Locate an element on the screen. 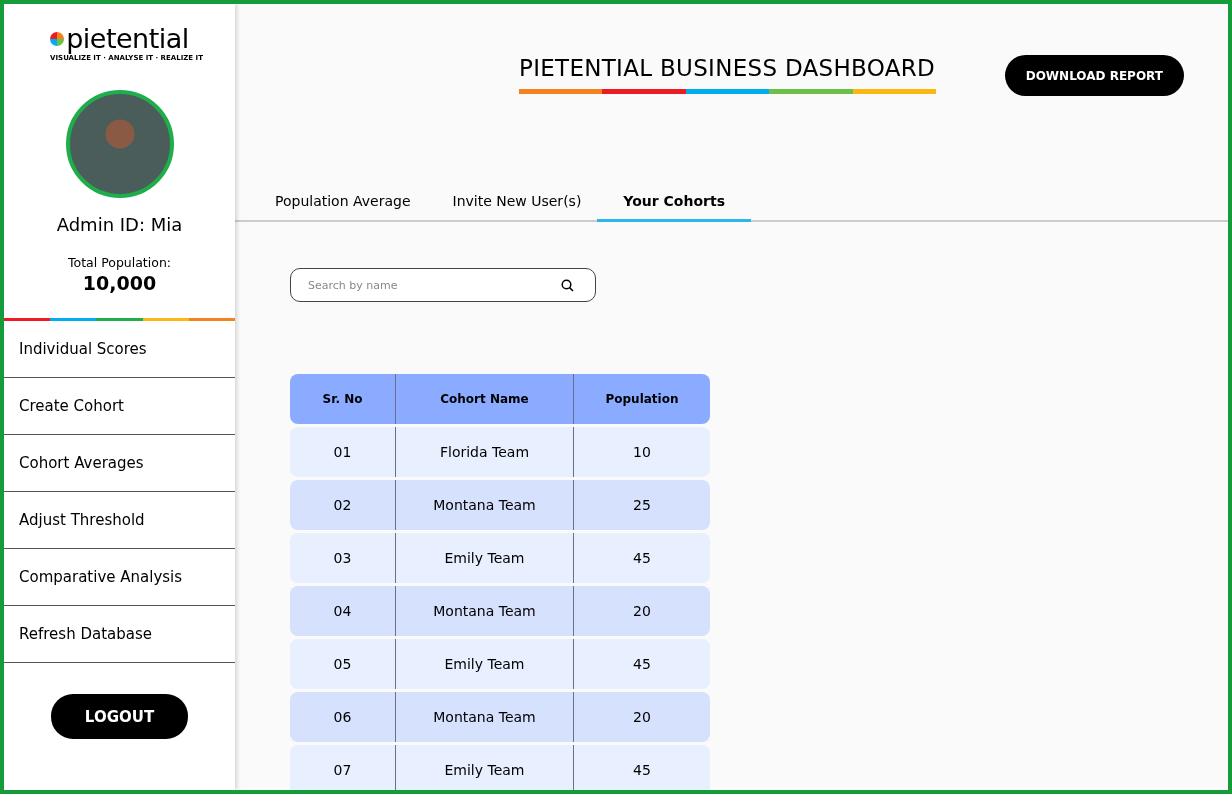 The image size is (1232, 794). admin-id: Admin ID: Mia is located at coordinates (119, 224).